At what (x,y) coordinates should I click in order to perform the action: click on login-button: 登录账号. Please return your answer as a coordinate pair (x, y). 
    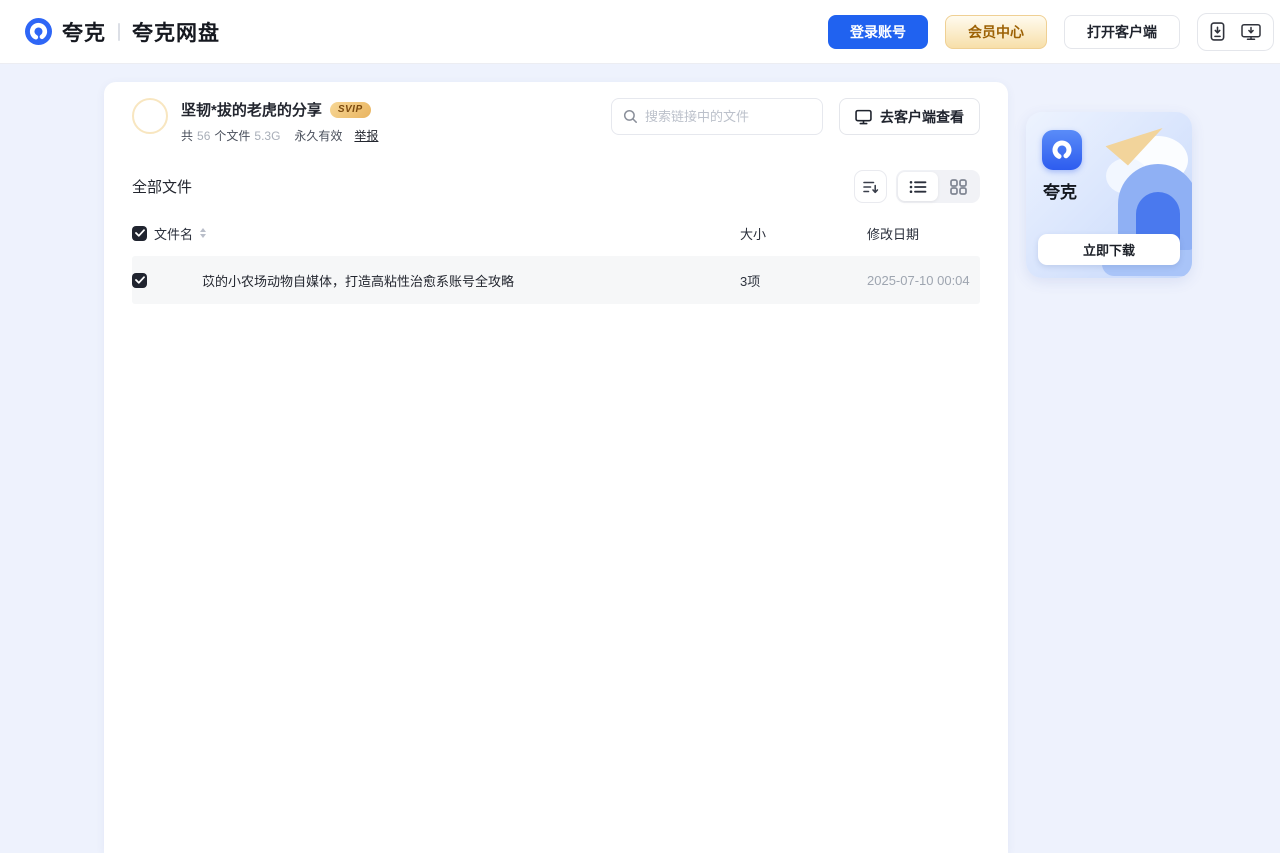
    Looking at the image, I should click on (878, 31).